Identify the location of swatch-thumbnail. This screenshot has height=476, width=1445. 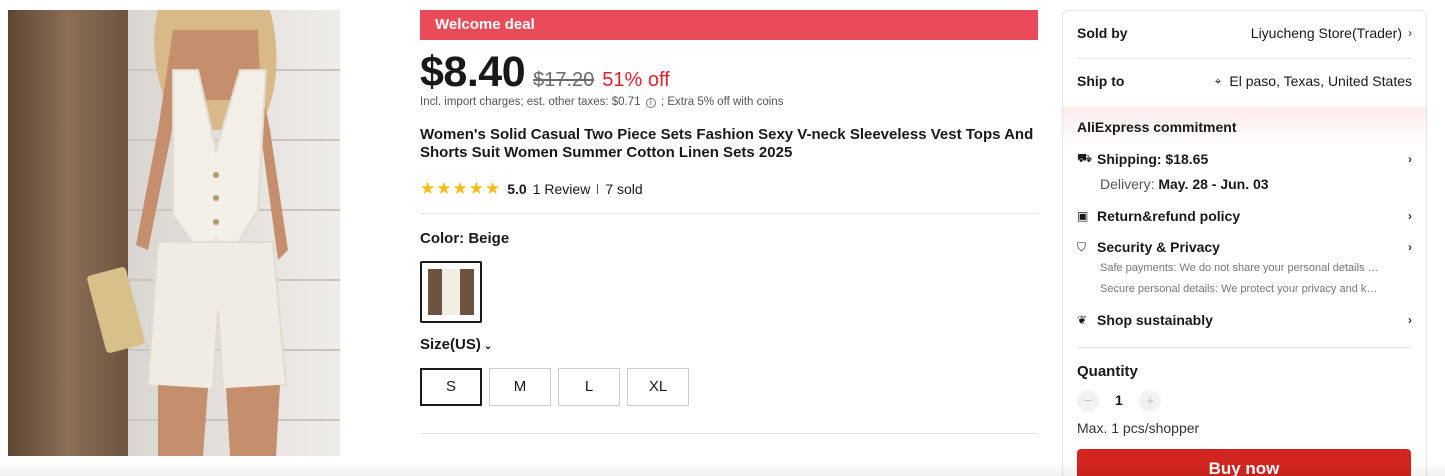
(451, 292).